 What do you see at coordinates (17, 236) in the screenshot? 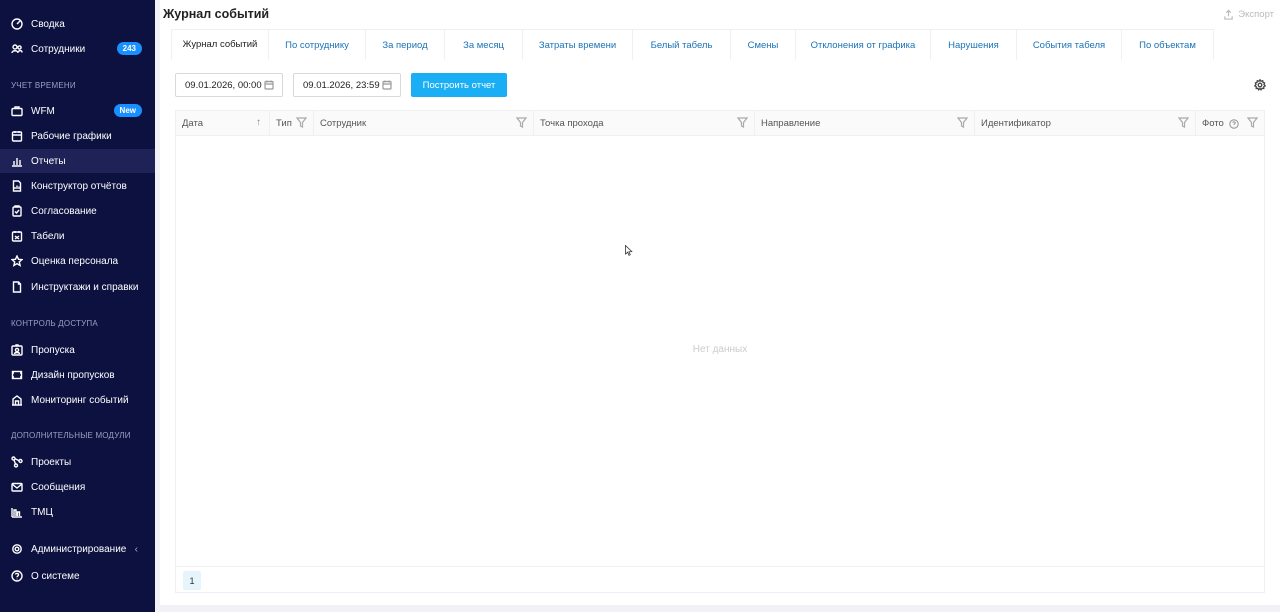
I see `timesheet-icon` at bounding box center [17, 236].